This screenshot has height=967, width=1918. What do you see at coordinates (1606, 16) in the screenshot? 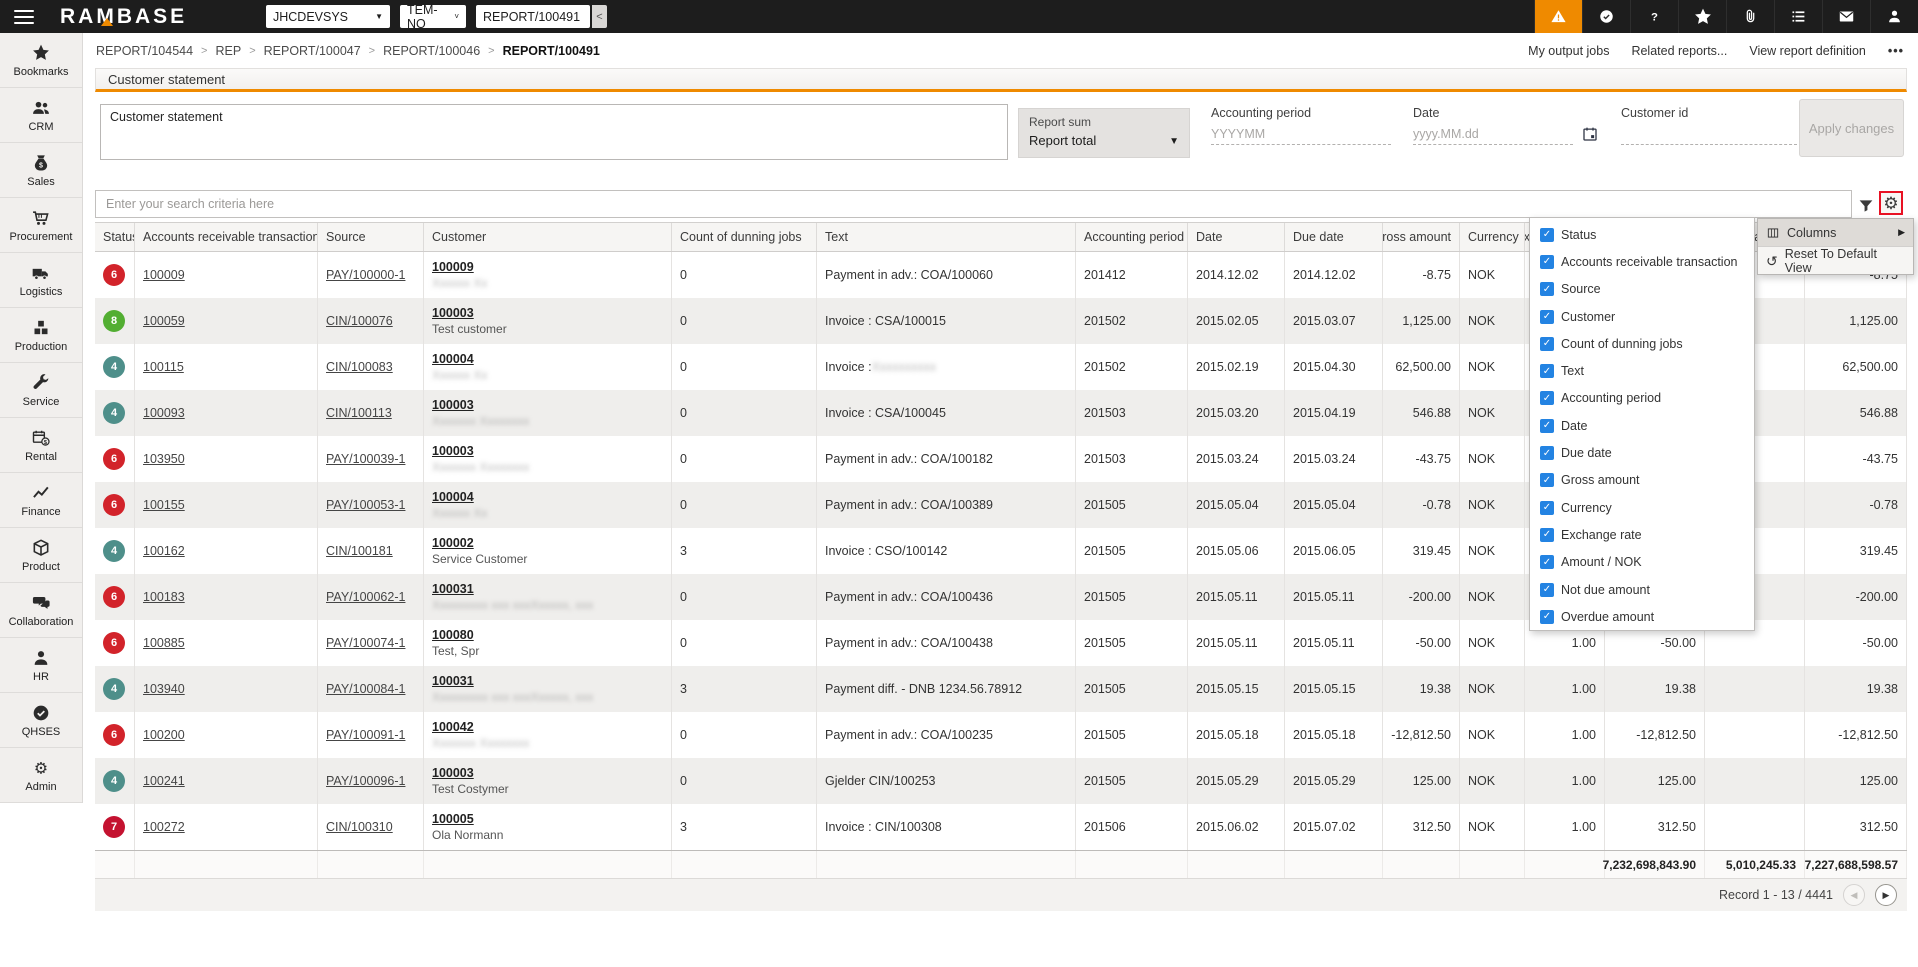
I see `topbar-check-circle-button` at bounding box center [1606, 16].